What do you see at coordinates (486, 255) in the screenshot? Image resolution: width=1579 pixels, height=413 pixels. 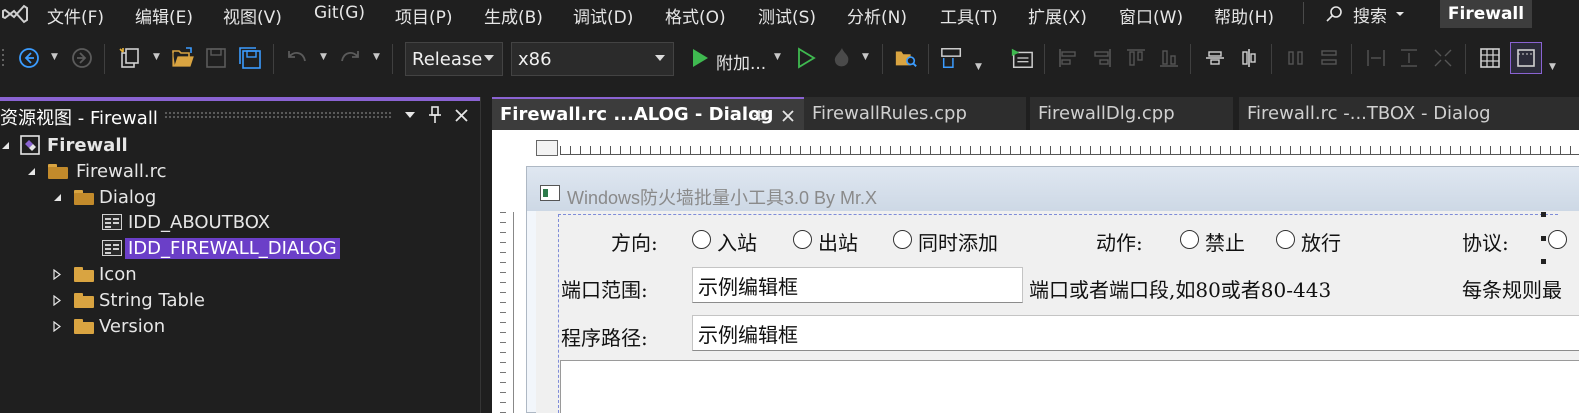 I see `panel-splitter` at bounding box center [486, 255].